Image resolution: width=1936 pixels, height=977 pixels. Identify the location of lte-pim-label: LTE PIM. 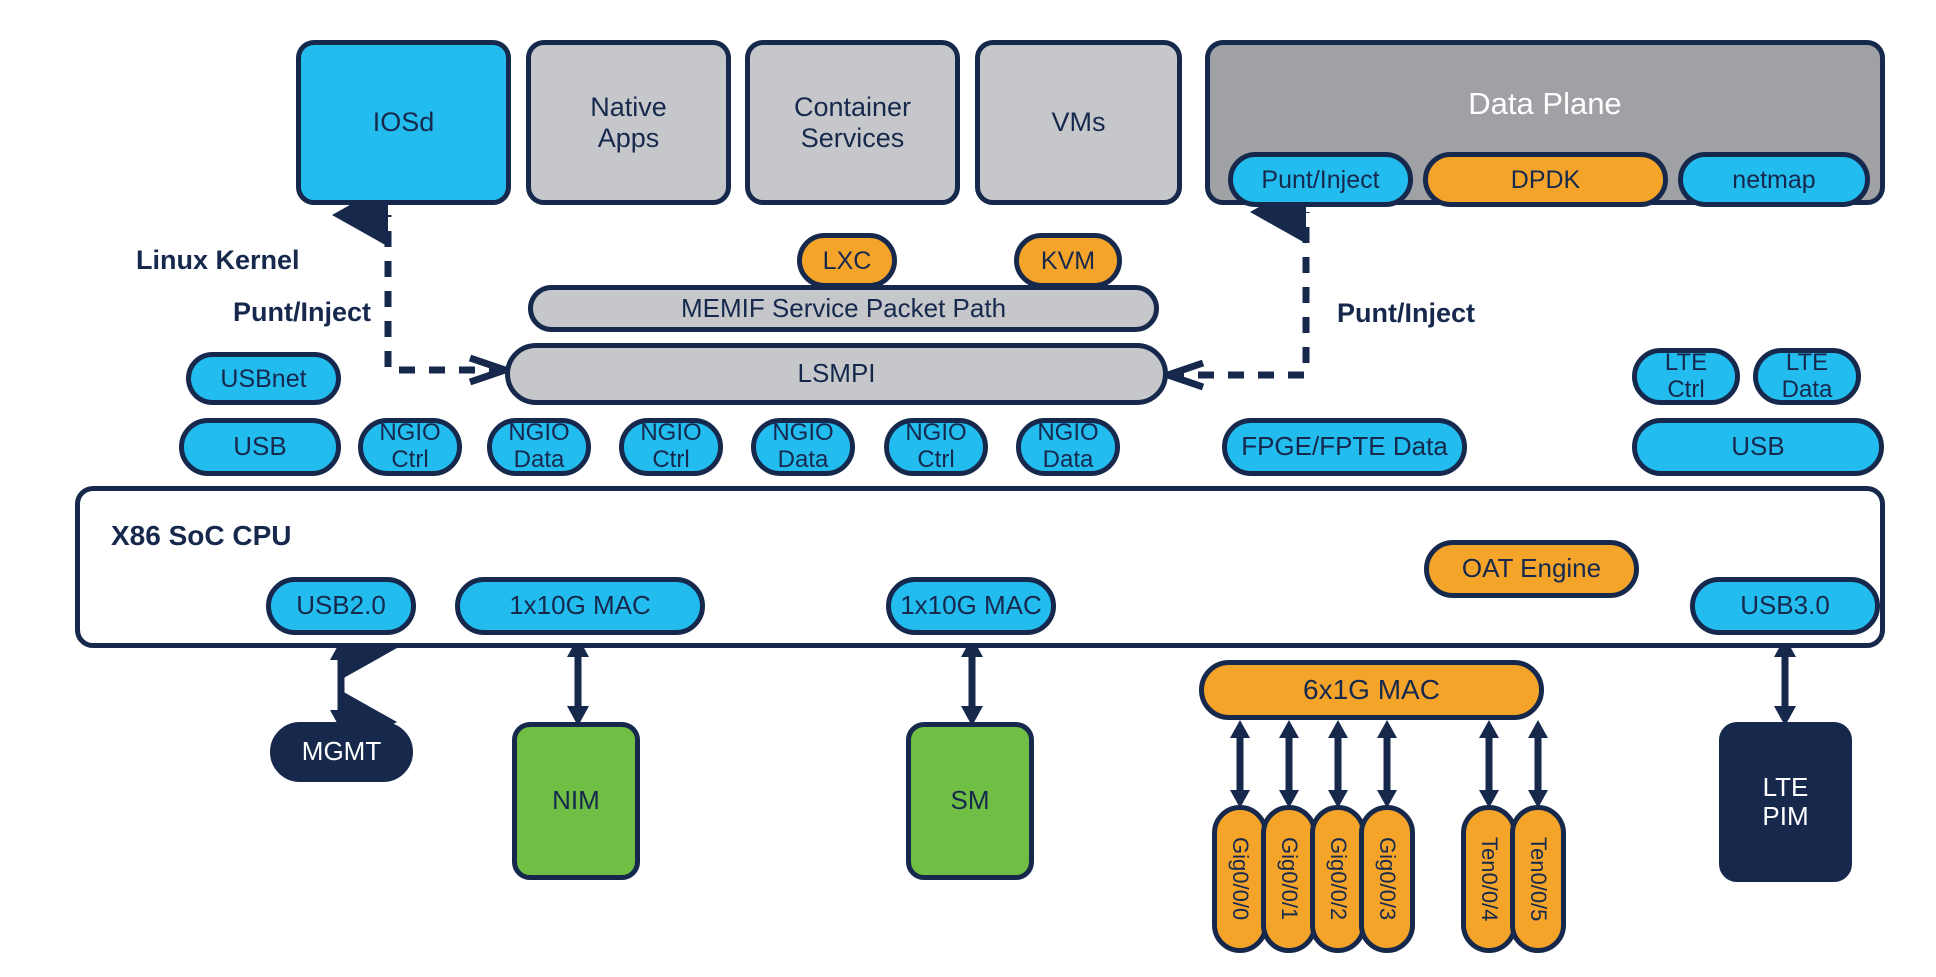
(1785, 801).